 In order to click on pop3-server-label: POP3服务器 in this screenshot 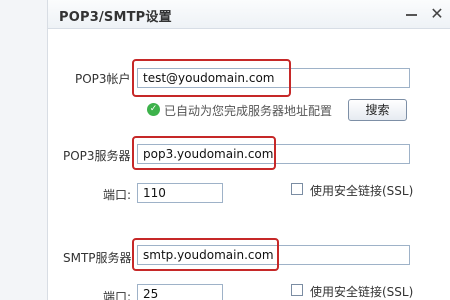, I will do `click(97, 156)`.